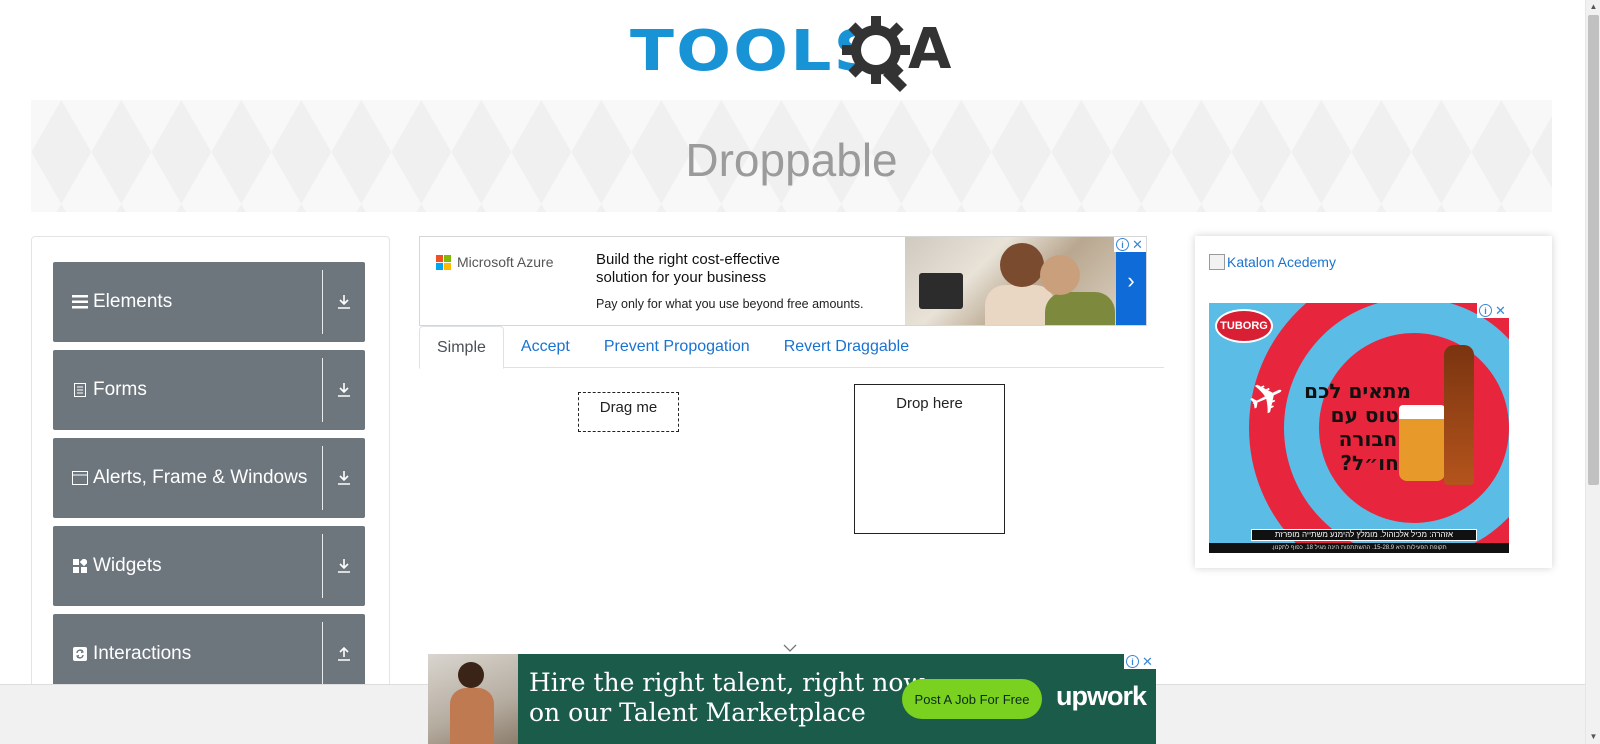  I want to click on ad-headline-line2: on our Talent Marketplace, so click(697, 712).